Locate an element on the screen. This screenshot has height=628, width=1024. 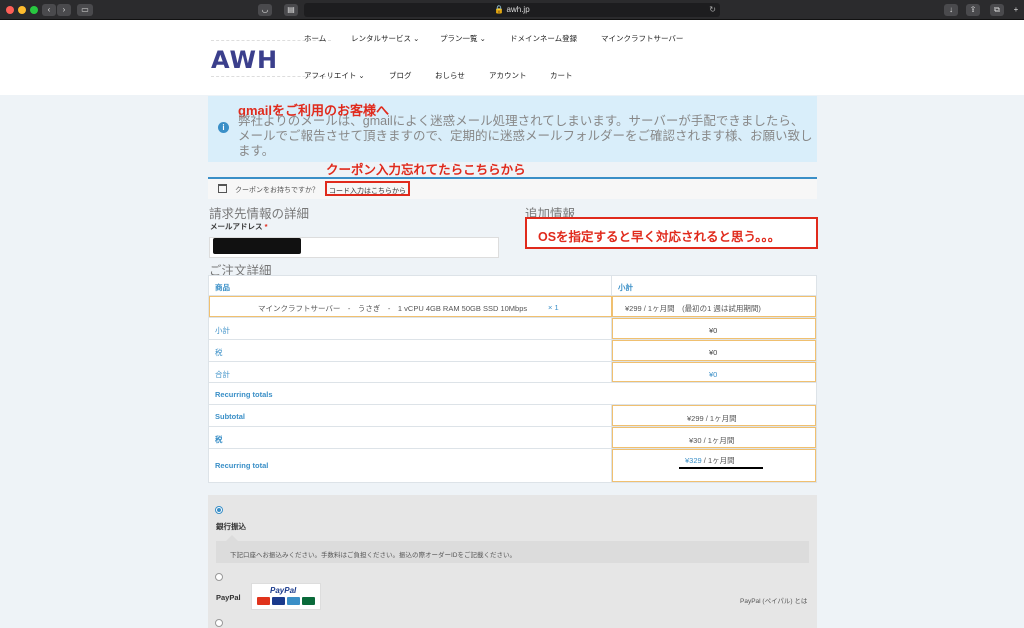
nav-plans: プラン一覧 ⌄ is located at coordinates (463, 38).